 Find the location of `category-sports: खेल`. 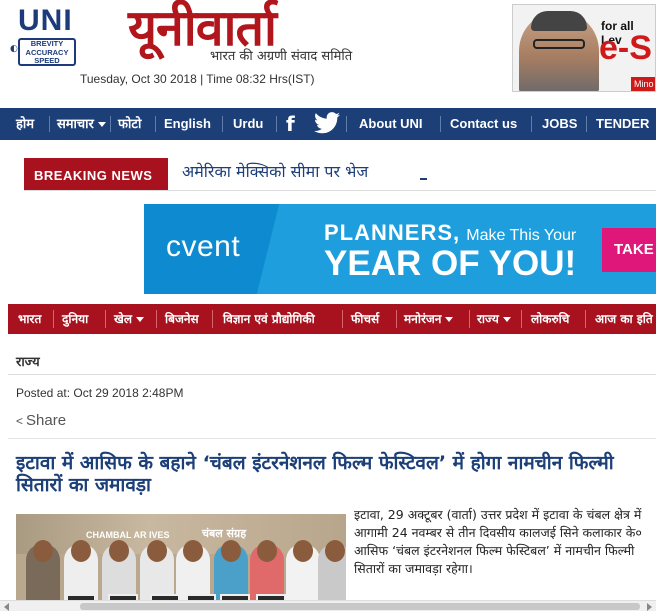

category-sports: खेल is located at coordinates (129, 319).